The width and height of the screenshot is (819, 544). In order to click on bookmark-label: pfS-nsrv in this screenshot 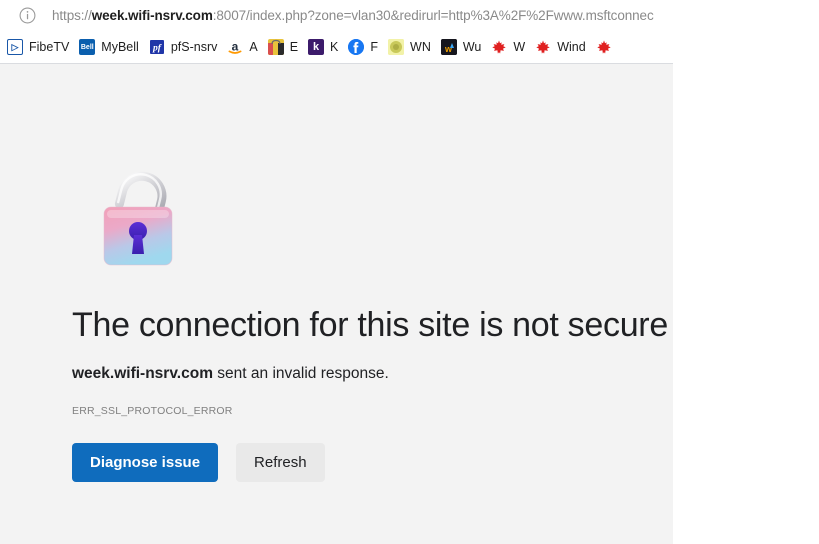, I will do `click(194, 47)`.